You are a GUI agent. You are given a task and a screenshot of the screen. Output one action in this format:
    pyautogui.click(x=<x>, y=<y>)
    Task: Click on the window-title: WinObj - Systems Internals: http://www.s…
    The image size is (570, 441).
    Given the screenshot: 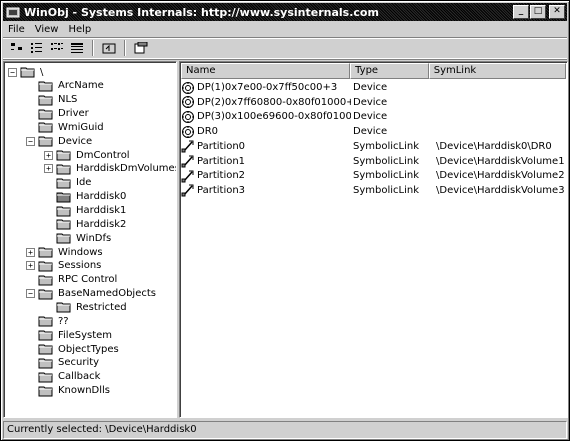 What is the action you would take?
    pyautogui.click(x=201, y=12)
    